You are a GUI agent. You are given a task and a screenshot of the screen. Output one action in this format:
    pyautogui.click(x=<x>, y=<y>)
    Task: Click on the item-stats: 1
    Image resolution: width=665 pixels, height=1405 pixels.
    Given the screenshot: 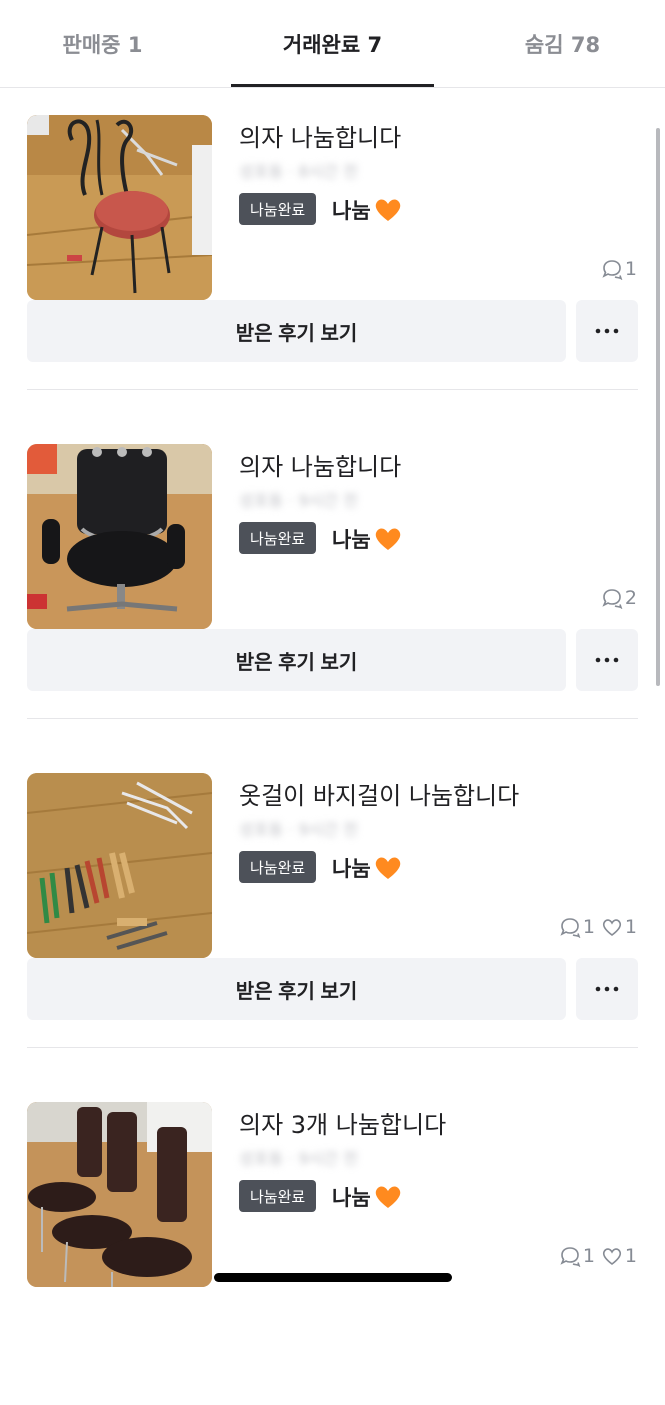 What is the action you would take?
    pyautogui.click(x=619, y=269)
    